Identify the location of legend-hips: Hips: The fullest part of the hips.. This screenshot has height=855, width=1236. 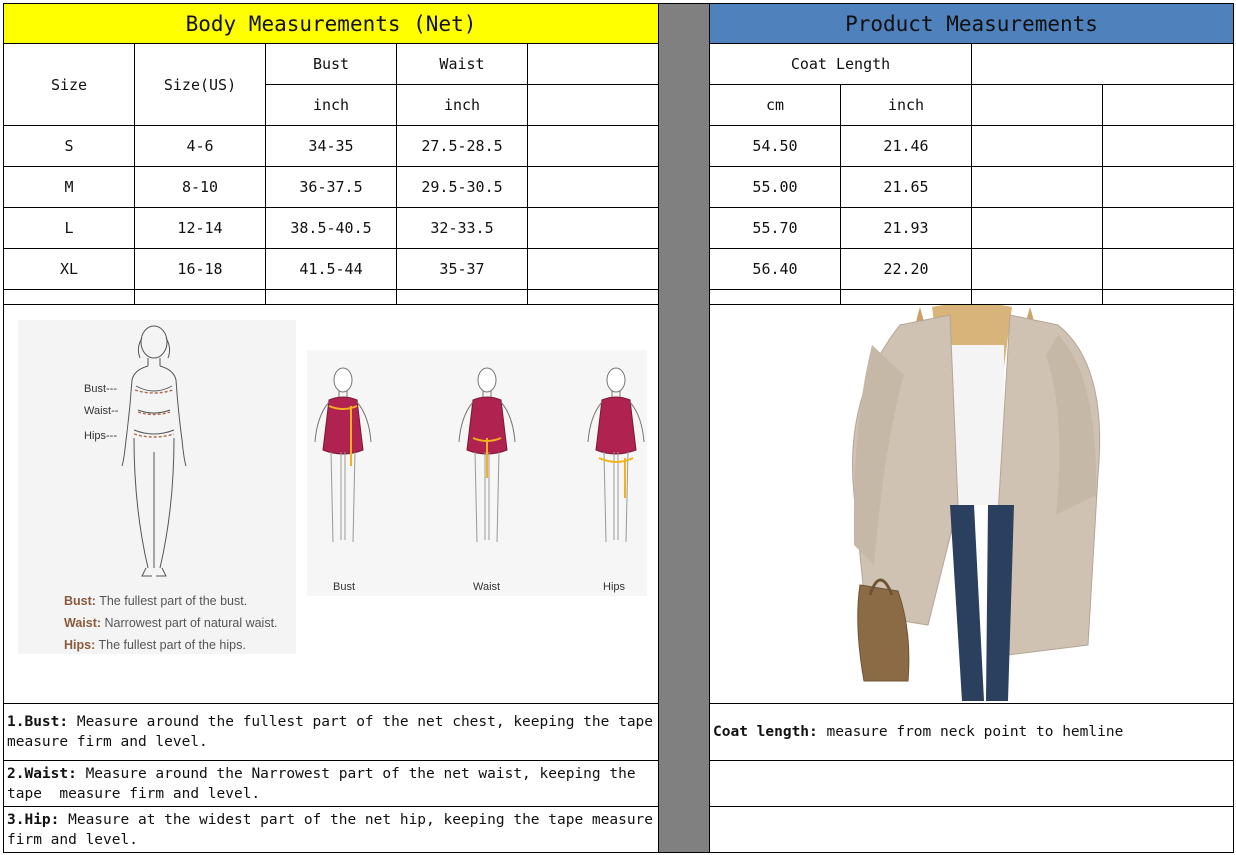
(155, 645).